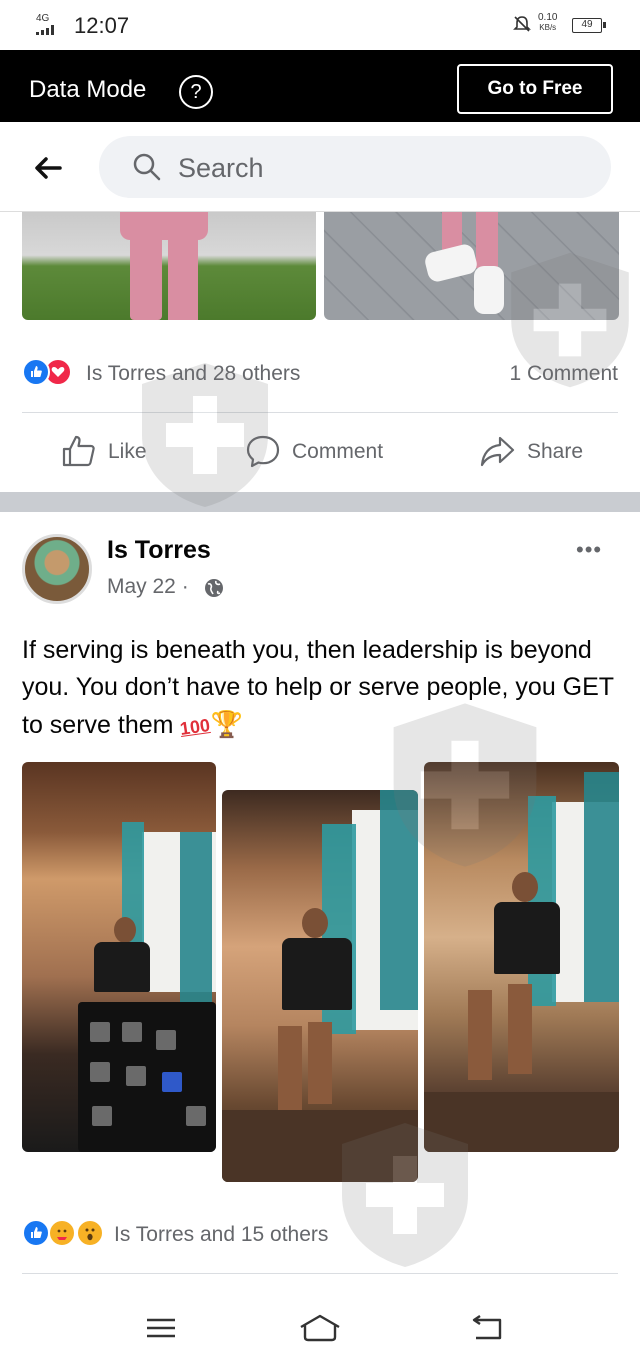 The height and width of the screenshot is (1372, 640). I want to click on prev-post-comment-count: 1 Comment, so click(563, 374).